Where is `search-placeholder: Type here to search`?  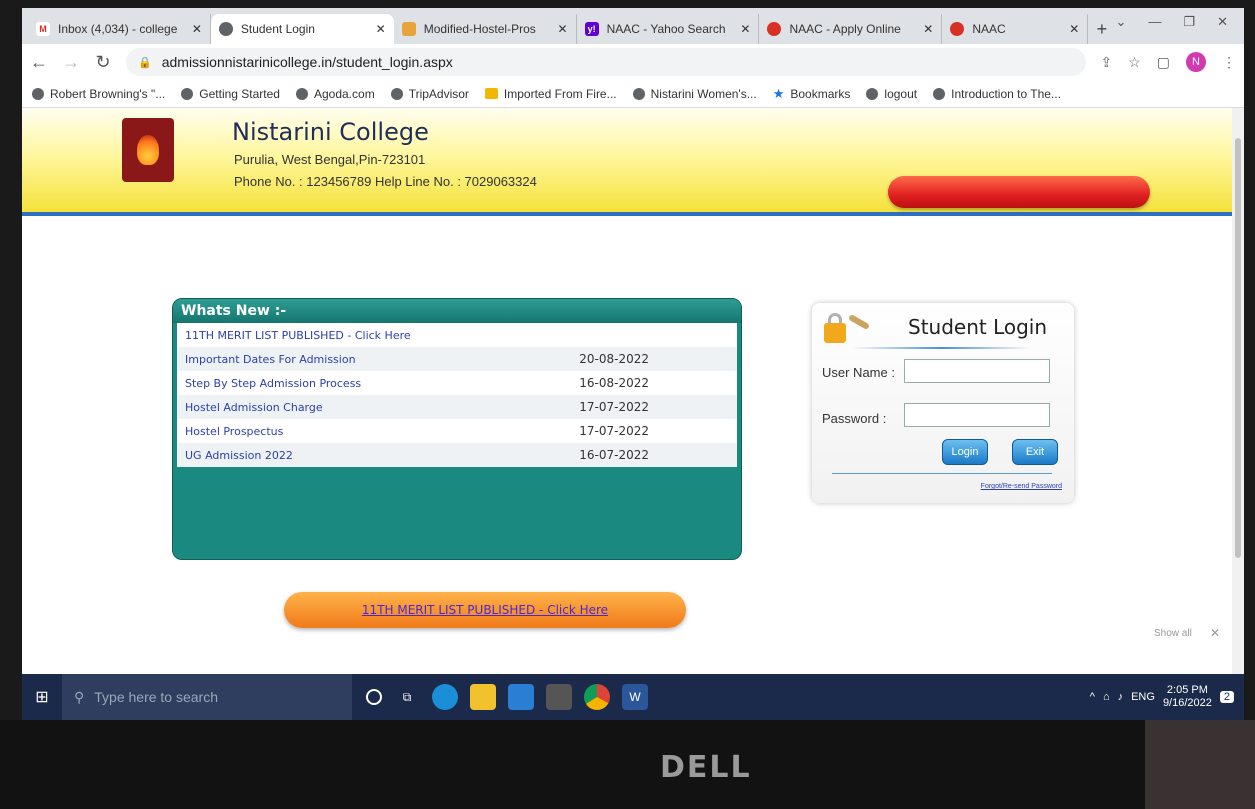 search-placeholder: Type here to search is located at coordinates (156, 697).